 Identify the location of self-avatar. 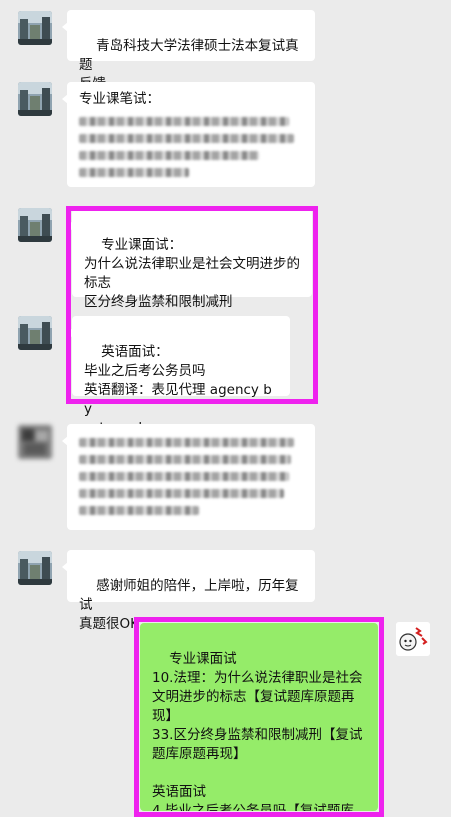
(413, 639).